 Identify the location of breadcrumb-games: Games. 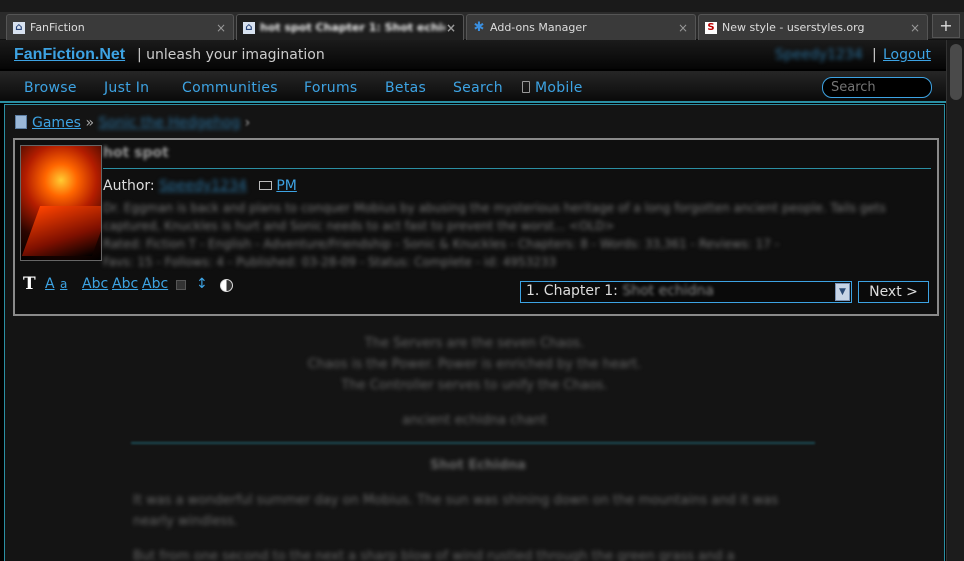
(56, 123).